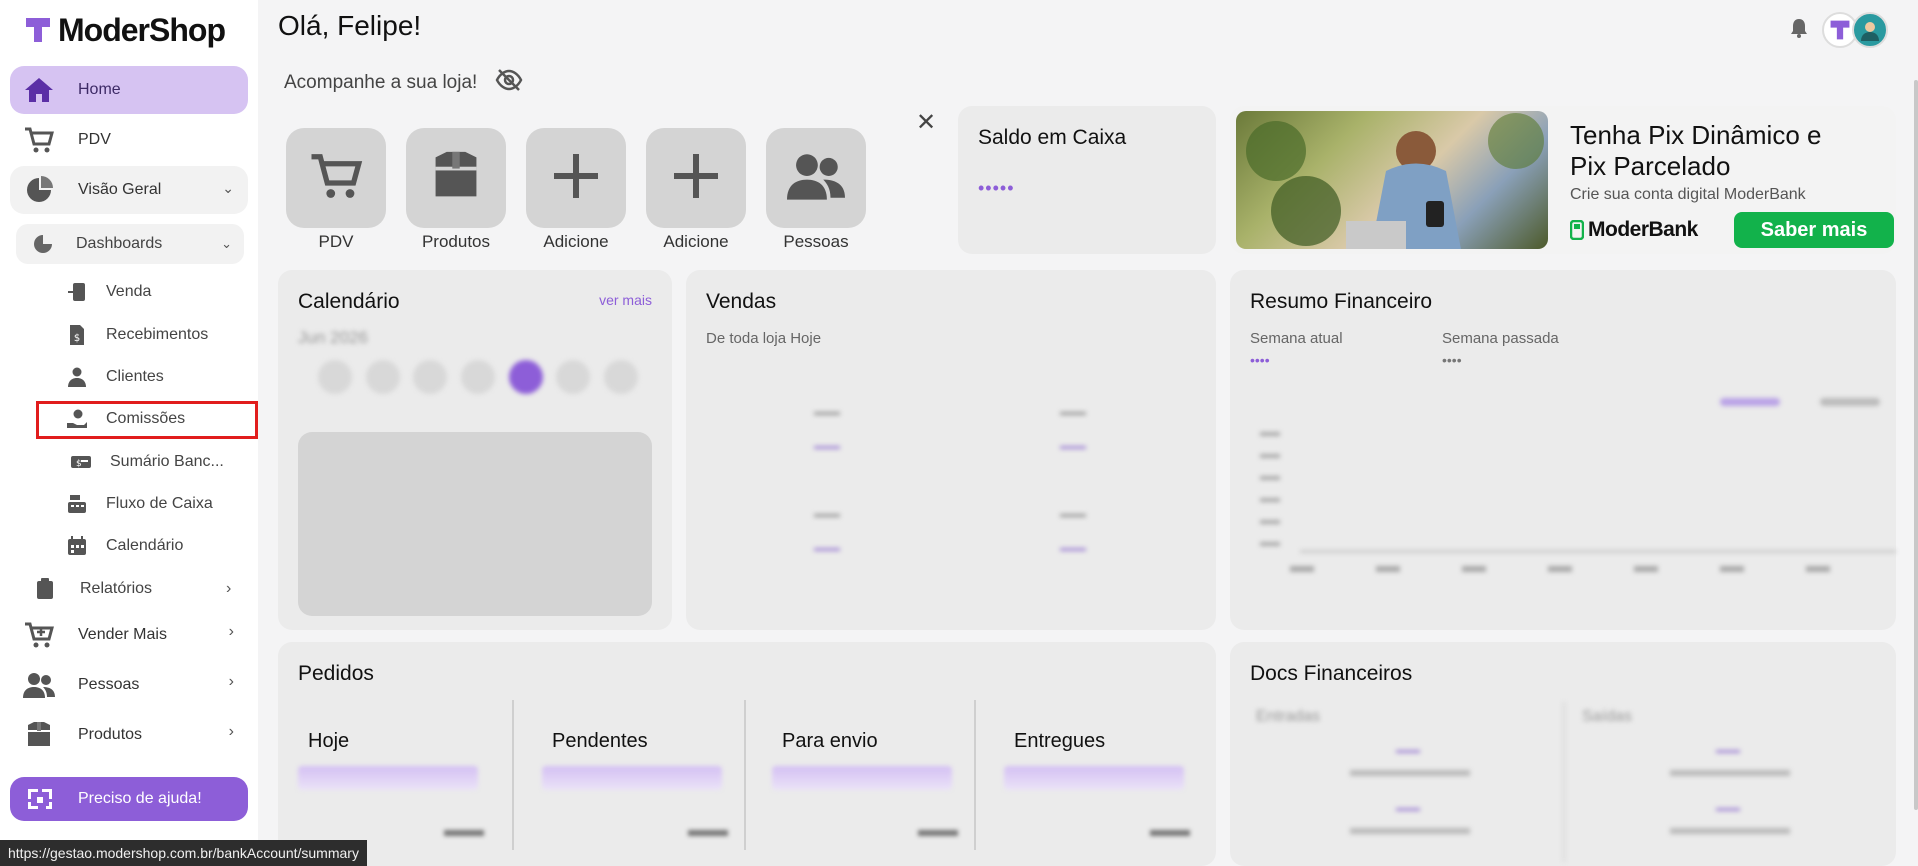 The height and width of the screenshot is (866, 1918). I want to click on nav-vender-mais: Vender Mais ›, so click(129, 635).